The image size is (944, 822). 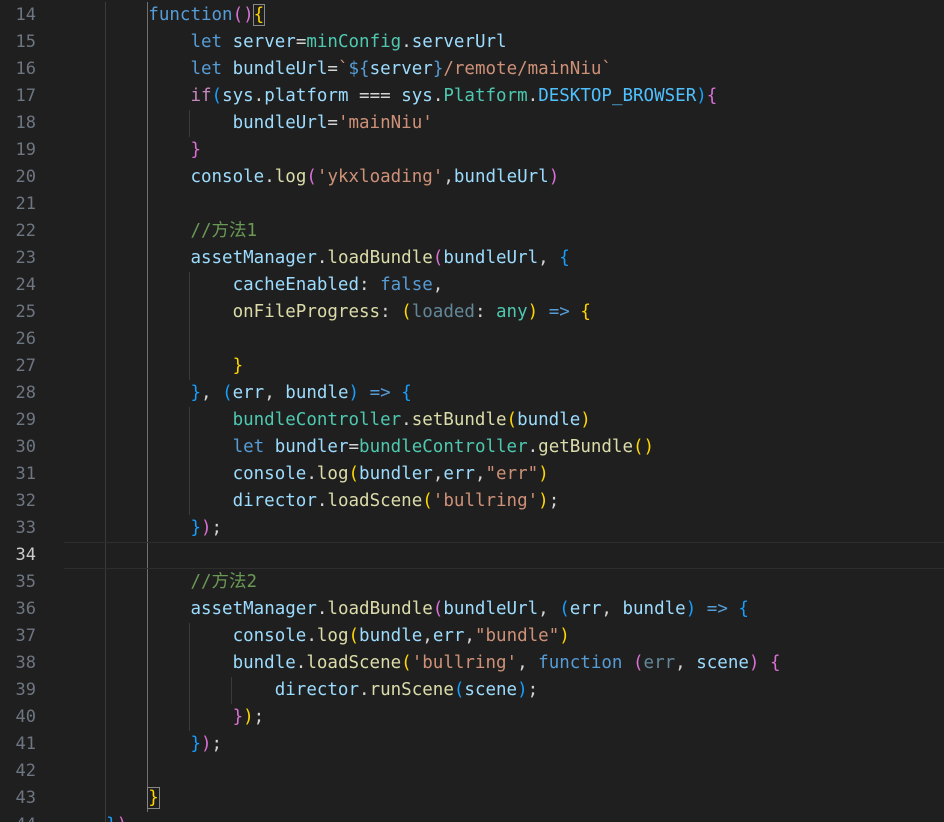 I want to click on code-line: director.loadScene('bullring');, so click(x=504, y=501).